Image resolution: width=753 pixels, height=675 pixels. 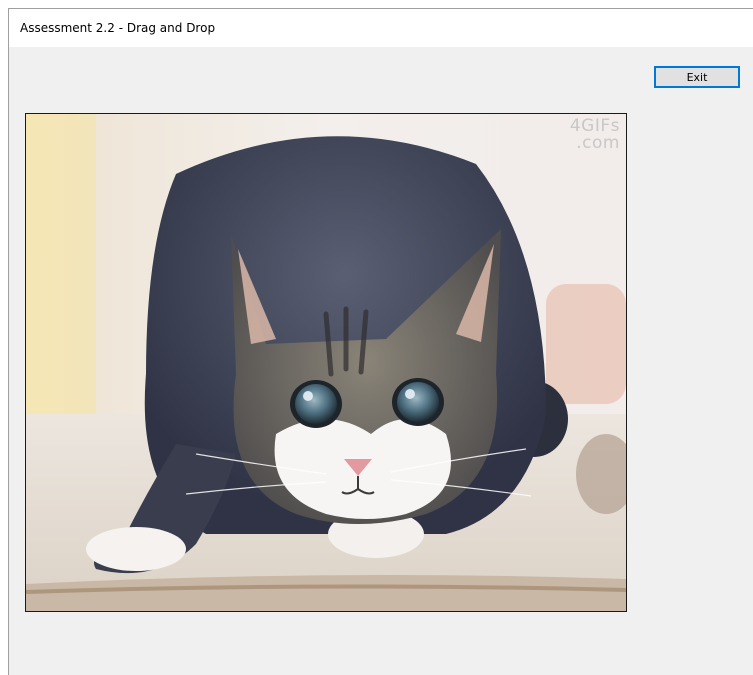 What do you see at coordinates (118, 28) in the screenshot?
I see `window-title: Assessment 2.2 - Drag and Drop` at bounding box center [118, 28].